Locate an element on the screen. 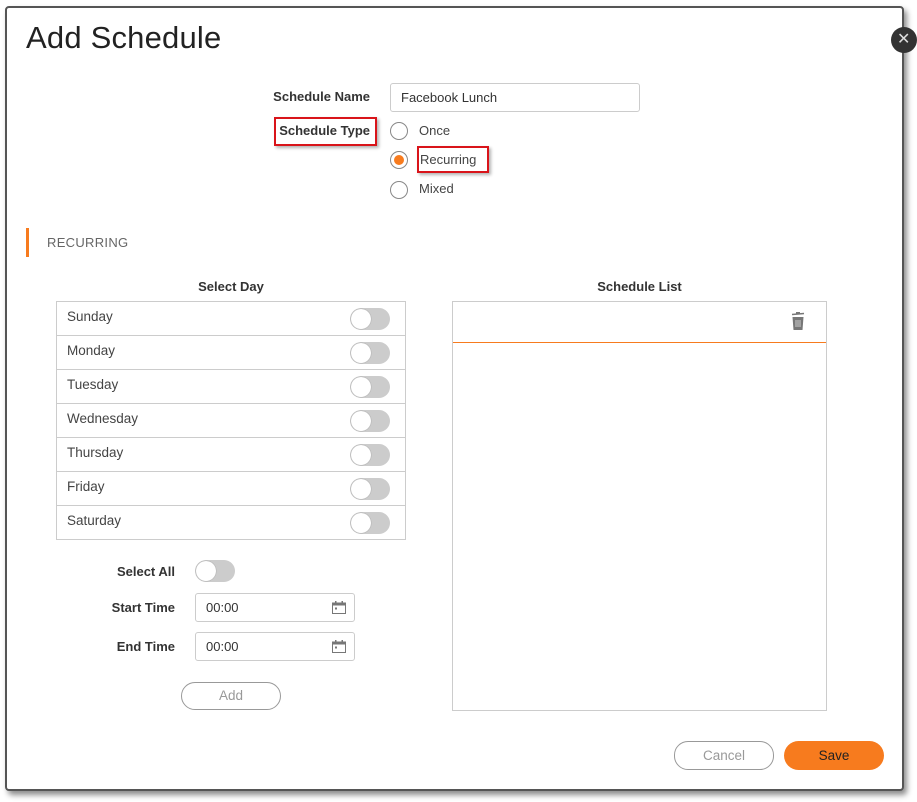  day-label: Thursday is located at coordinates (95, 452).